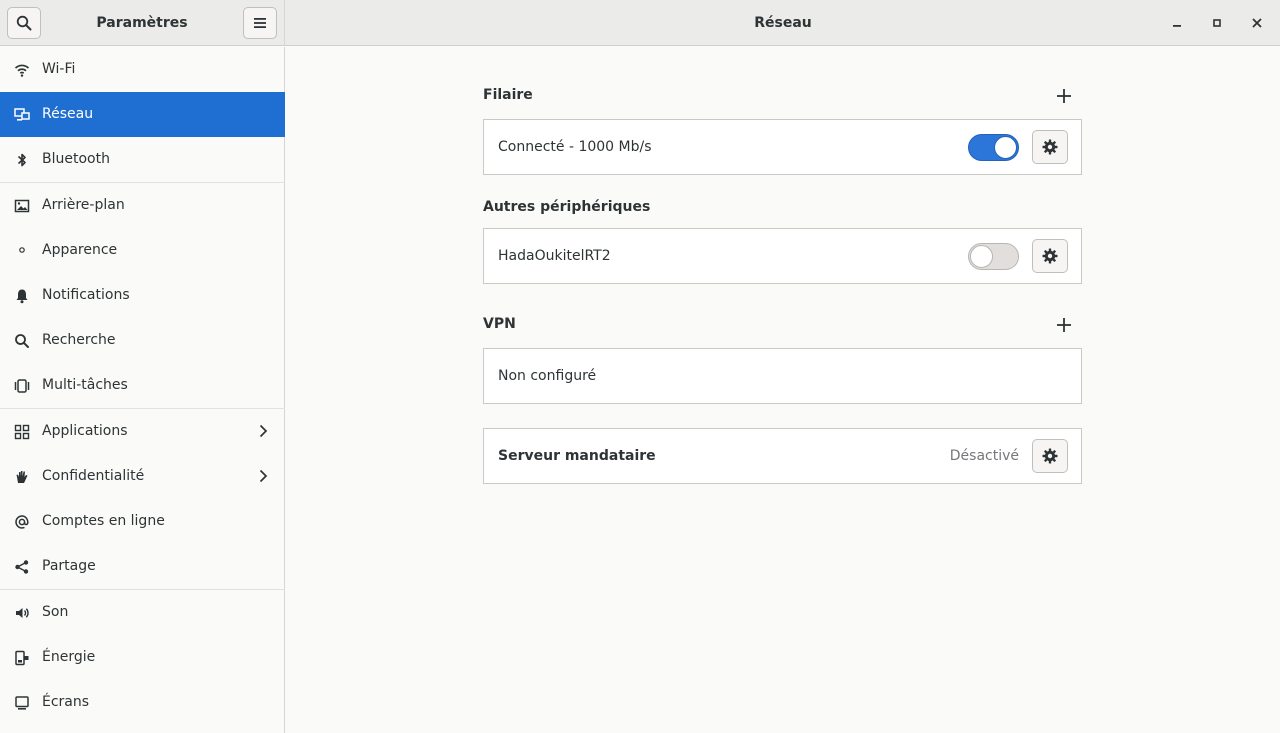 This screenshot has height=733, width=1280. I want to click on display-icon, so click(21, 702).